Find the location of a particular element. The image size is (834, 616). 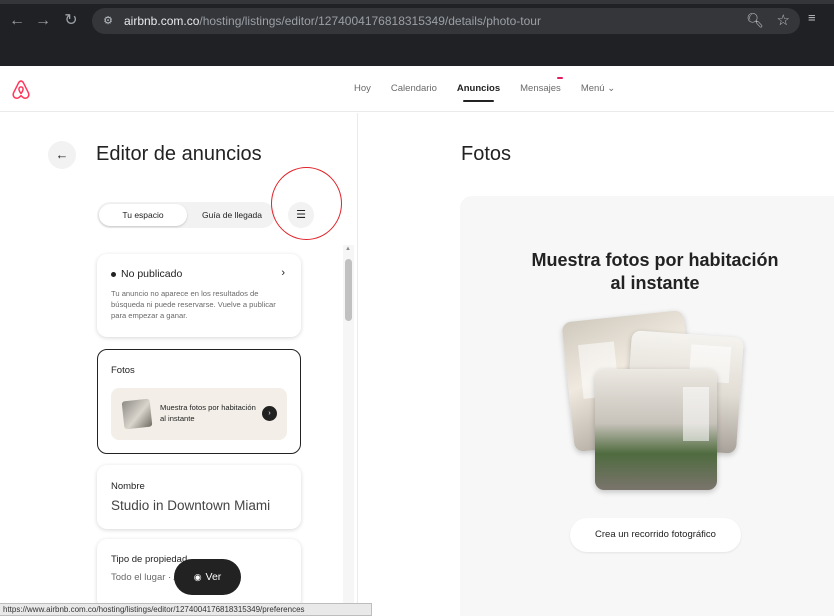

chevron-right-icon: › is located at coordinates (283, 273).